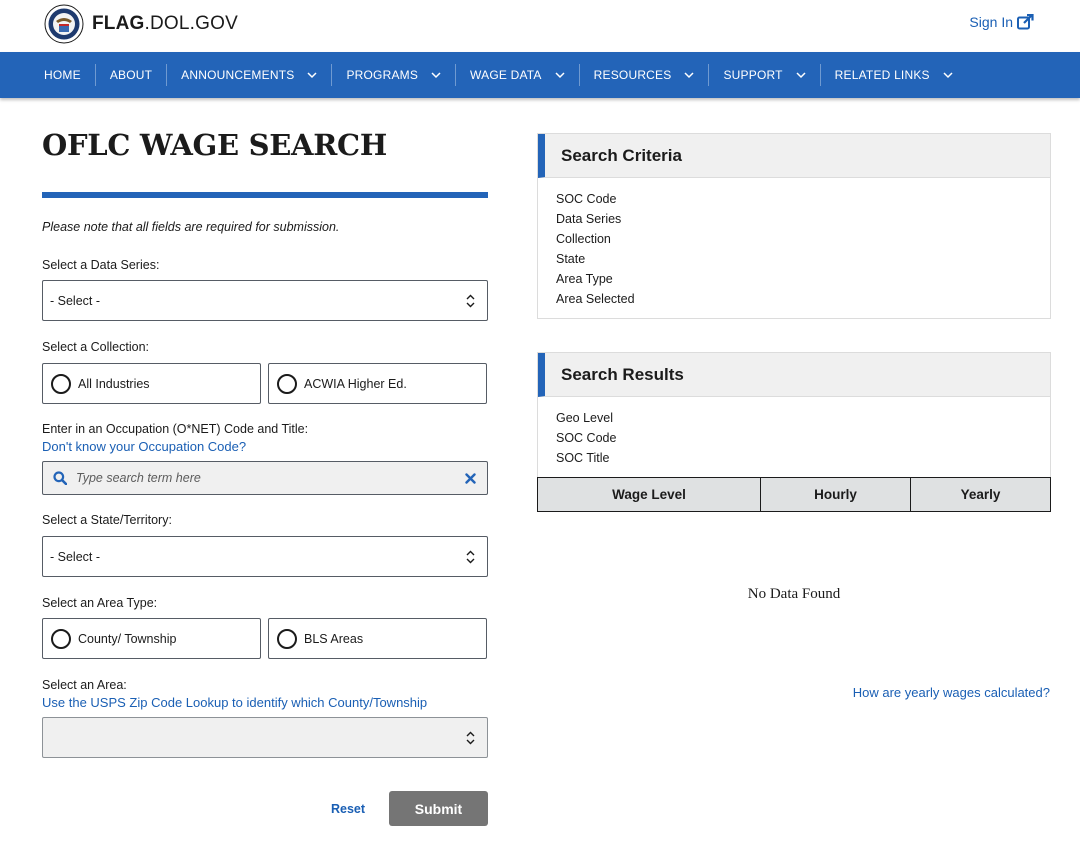 This screenshot has width=1080, height=846. Describe the element at coordinates (583, 458) in the screenshot. I see `results-item: SOC Title` at that location.